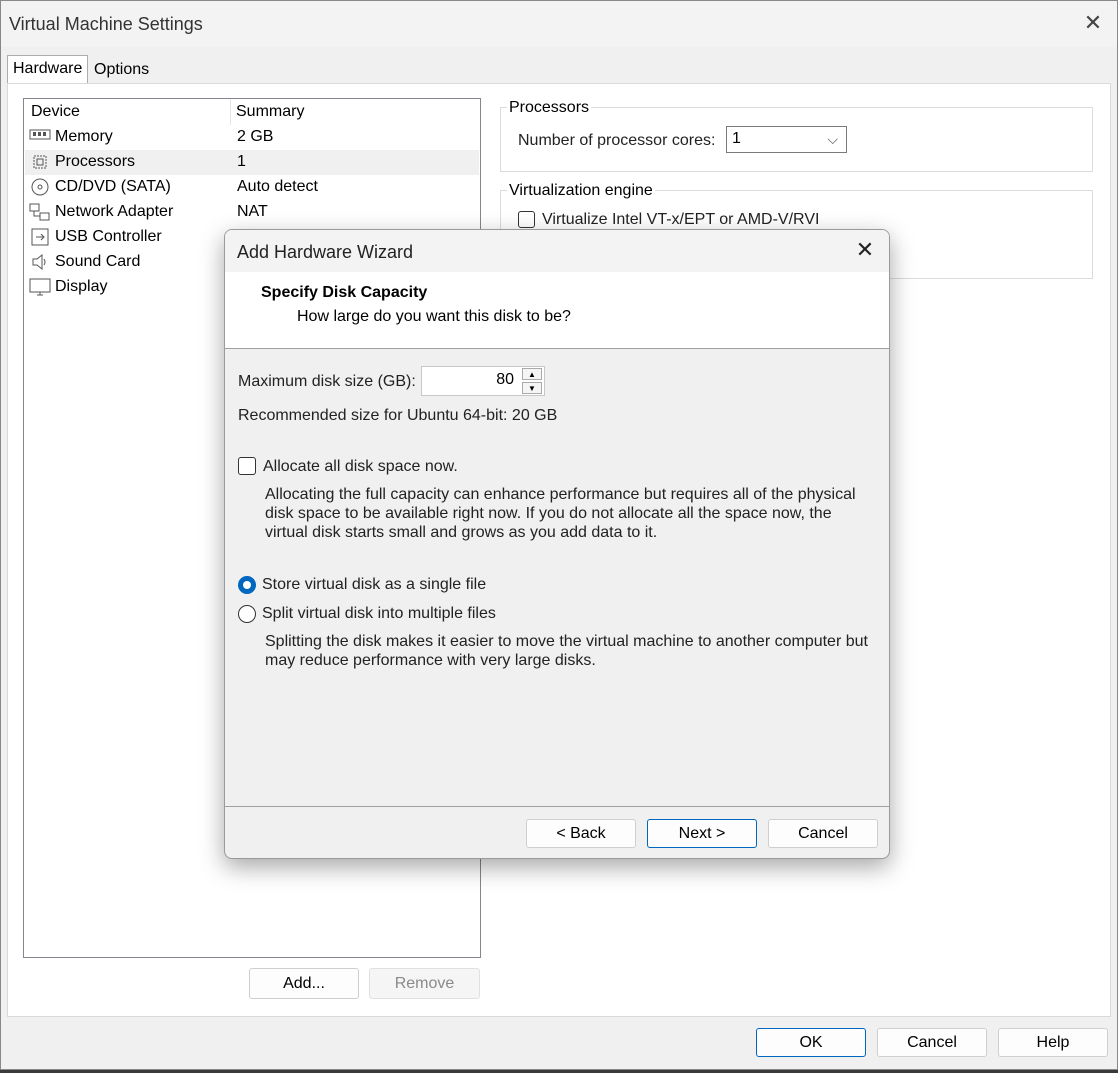 This screenshot has width=1118, height=1073. Describe the element at coordinates (40, 237) in the screenshot. I see `usb-icon` at that location.